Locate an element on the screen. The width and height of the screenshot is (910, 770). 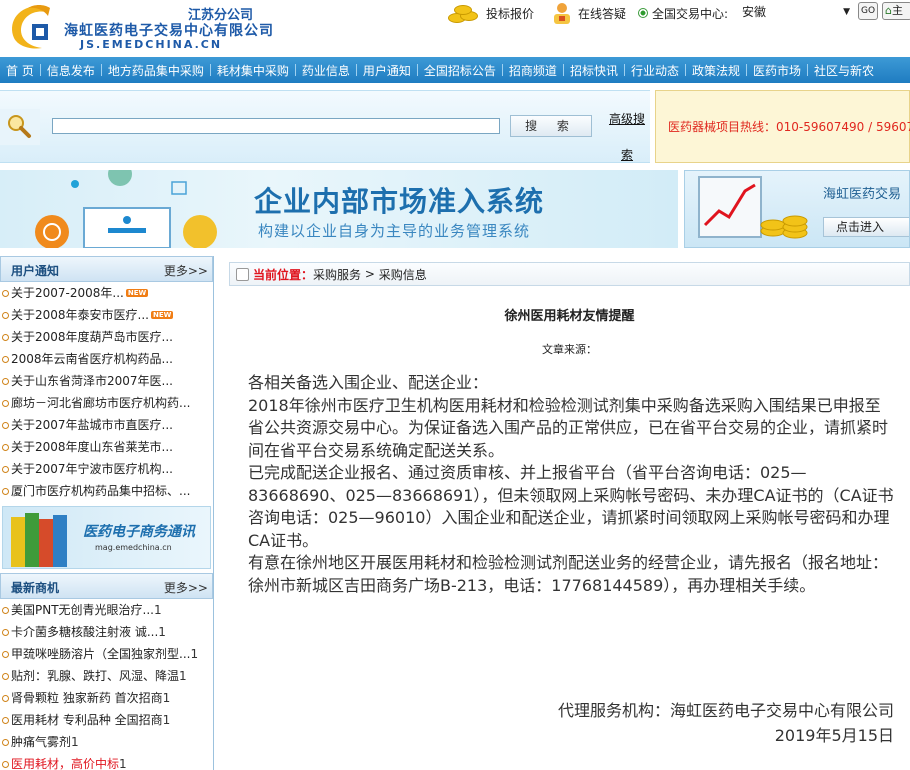
site-logo: 江苏分公司 海虹医药电子交易中心有限公司 JS.EMEDCHINA.CN is located at coordinates (139, 27).